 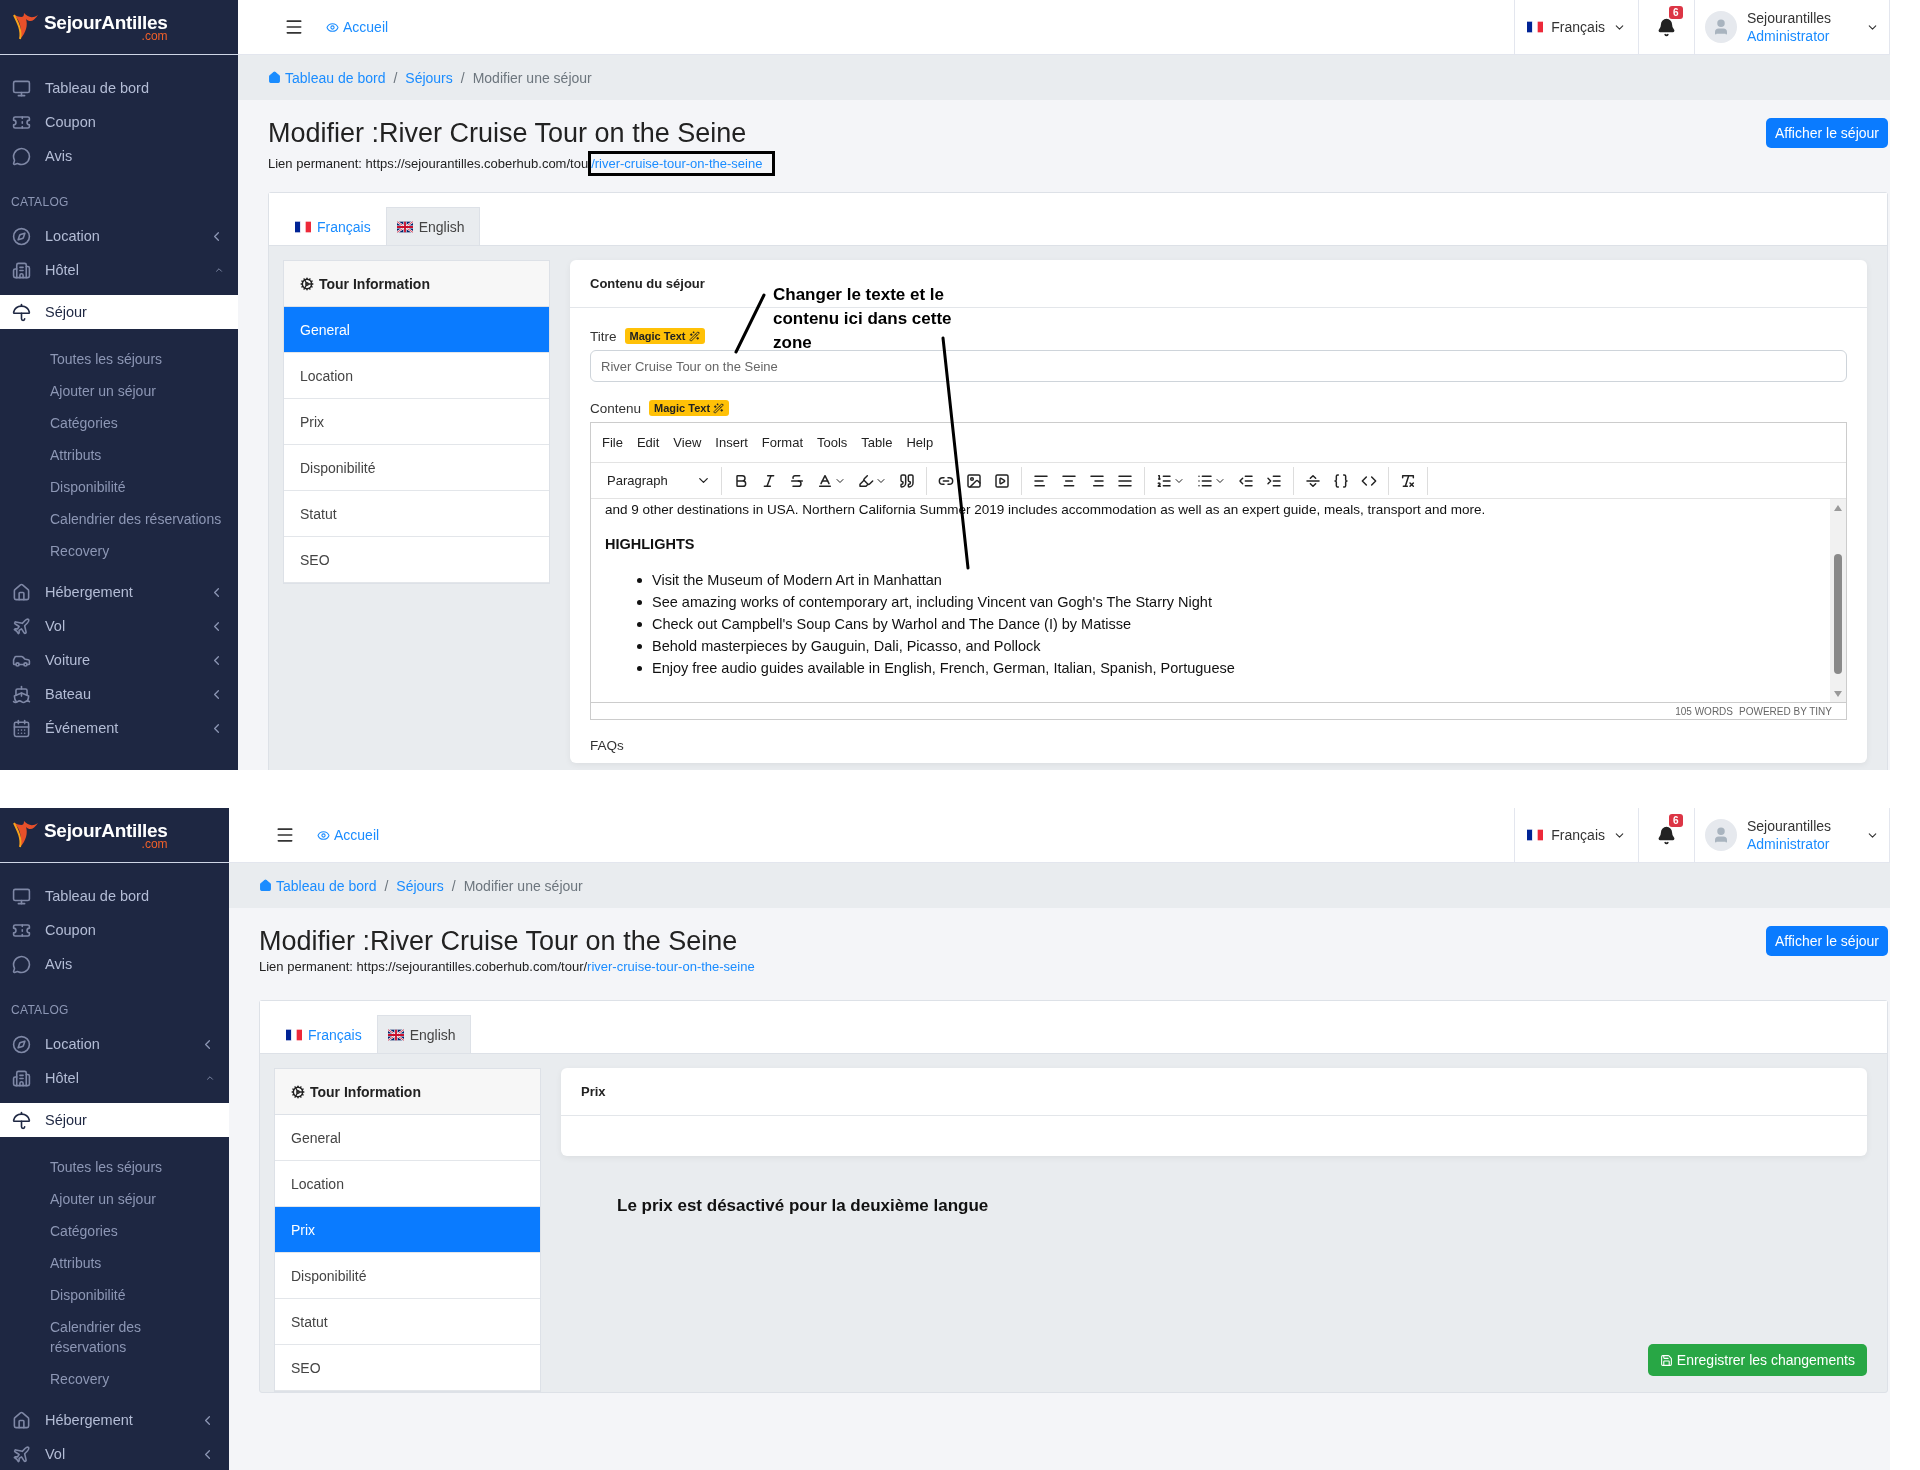 What do you see at coordinates (687, 442) in the screenshot?
I see `editor-menu-item: View` at bounding box center [687, 442].